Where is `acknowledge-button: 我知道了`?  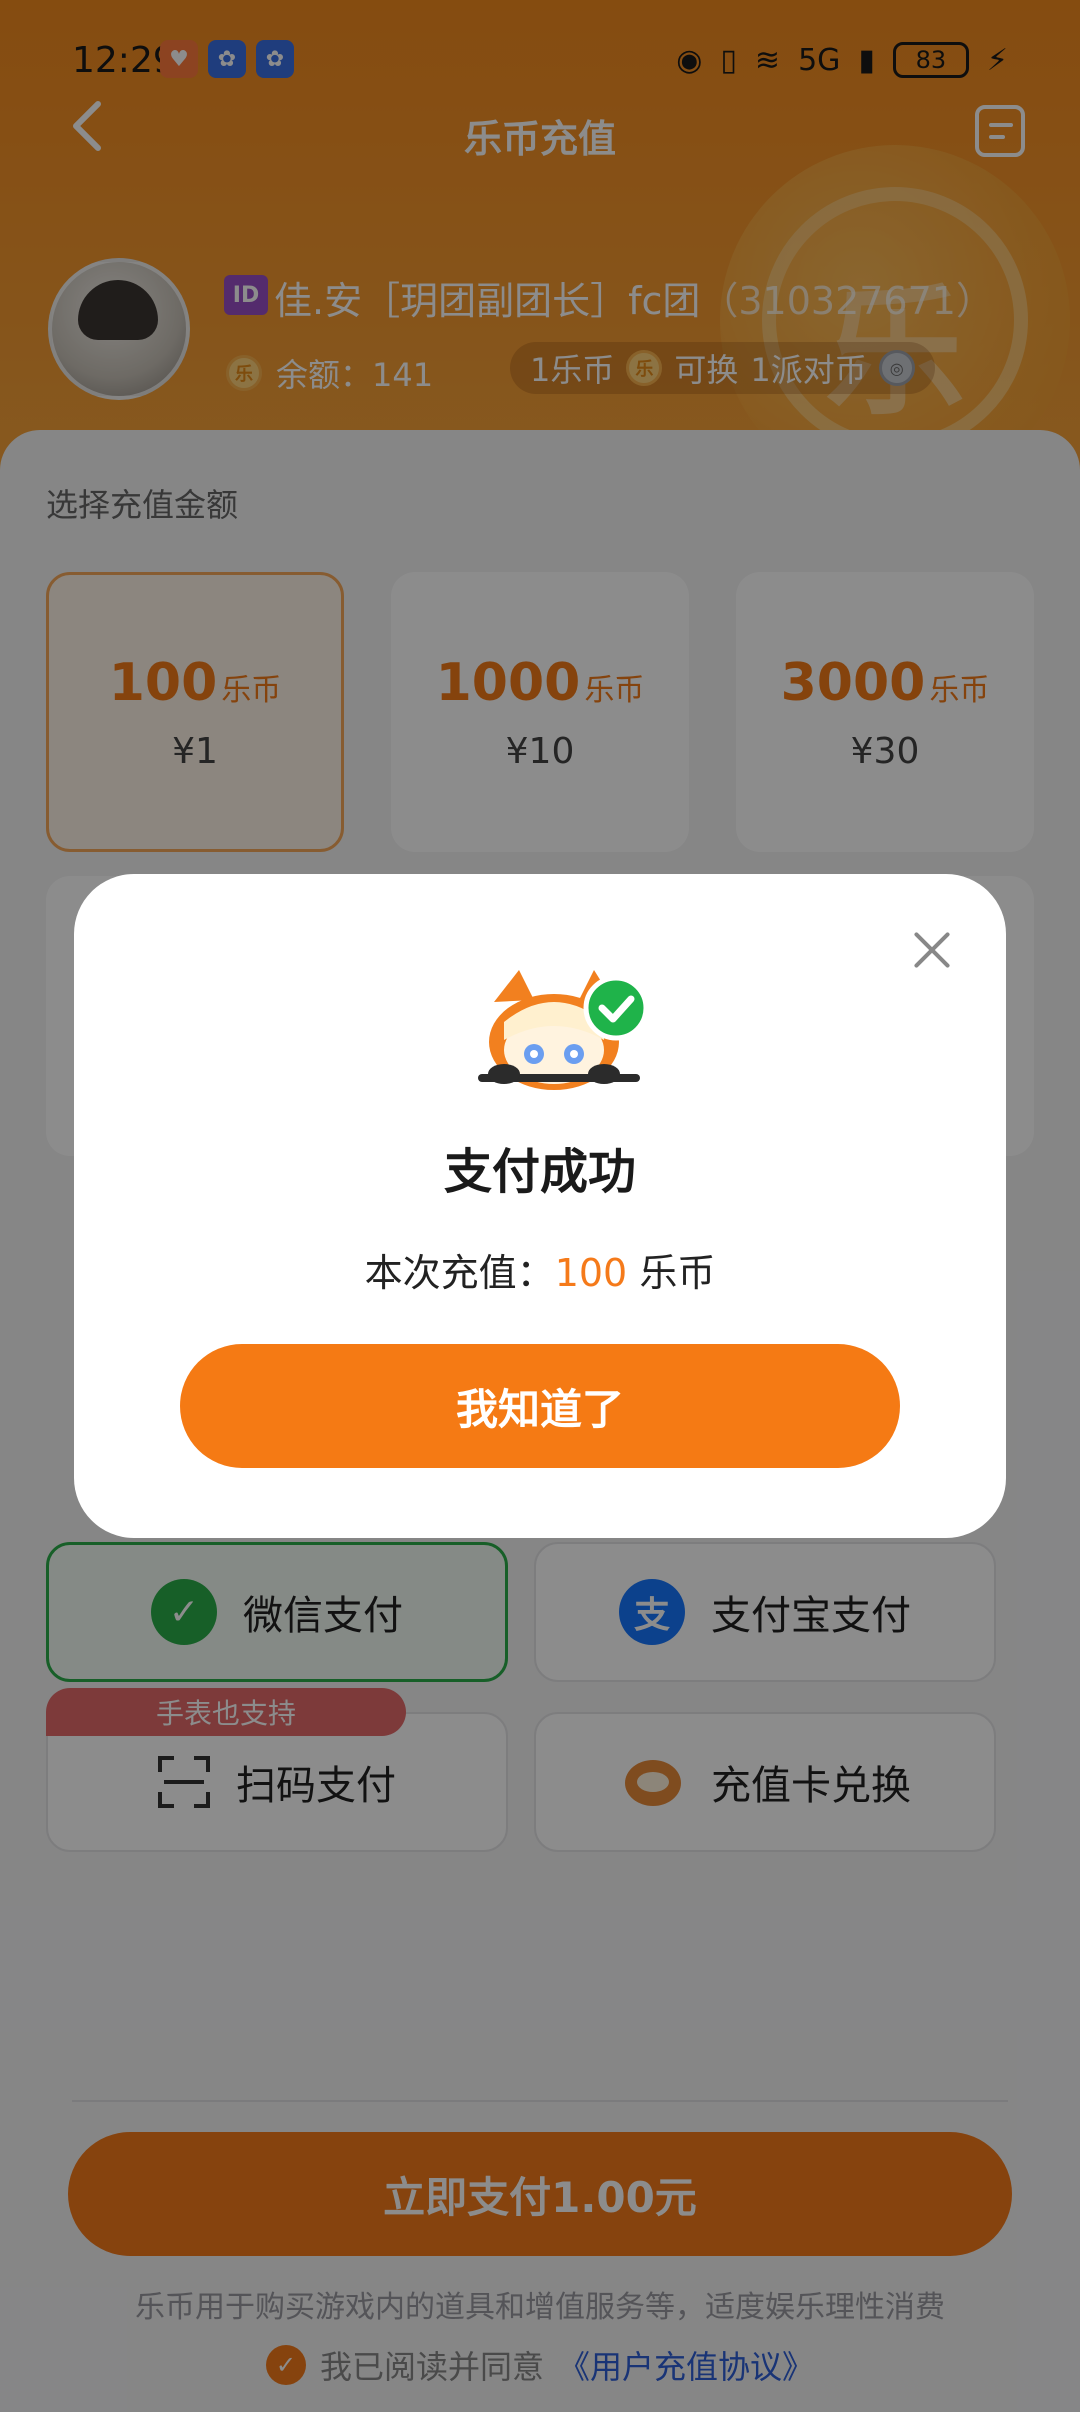 acknowledge-button: 我知道了 is located at coordinates (540, 1406).